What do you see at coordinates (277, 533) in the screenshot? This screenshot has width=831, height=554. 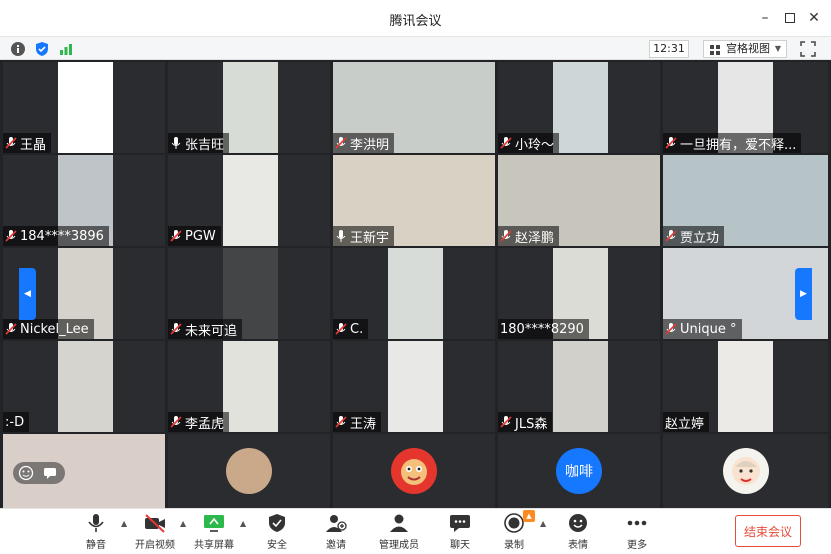 I see `security-button: 安全` at bounding box center [277, 533].